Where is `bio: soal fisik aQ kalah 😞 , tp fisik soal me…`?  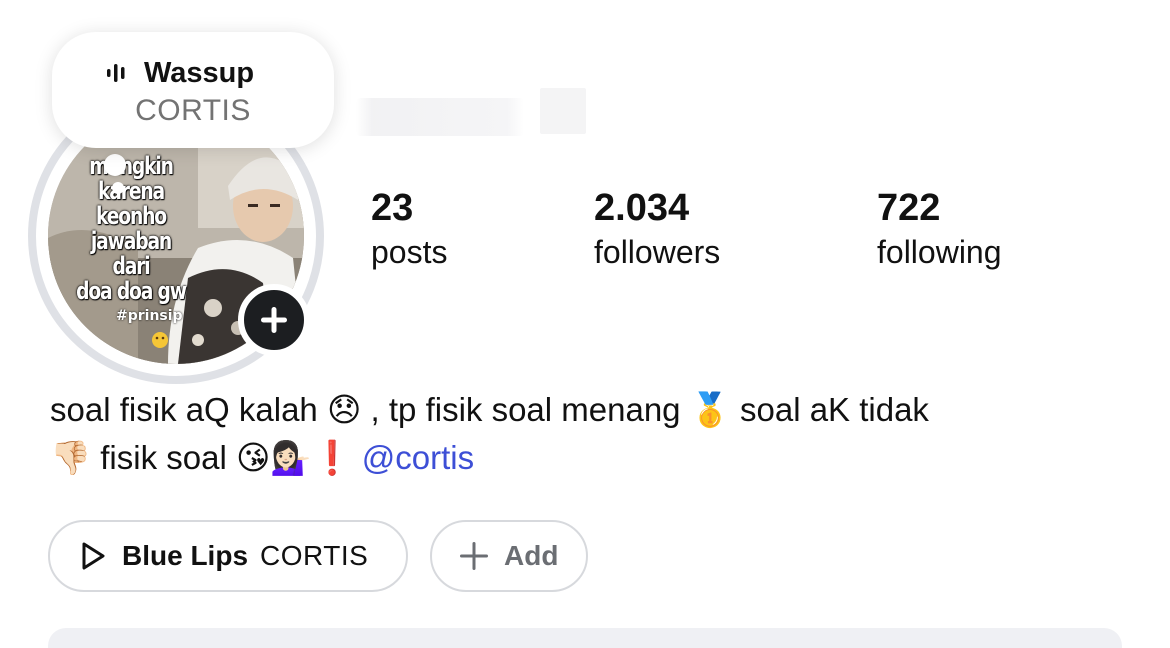 bio: soal fisik aQ kalah 😞 , tp fisik soal me… is located at coordinates (590, 434).